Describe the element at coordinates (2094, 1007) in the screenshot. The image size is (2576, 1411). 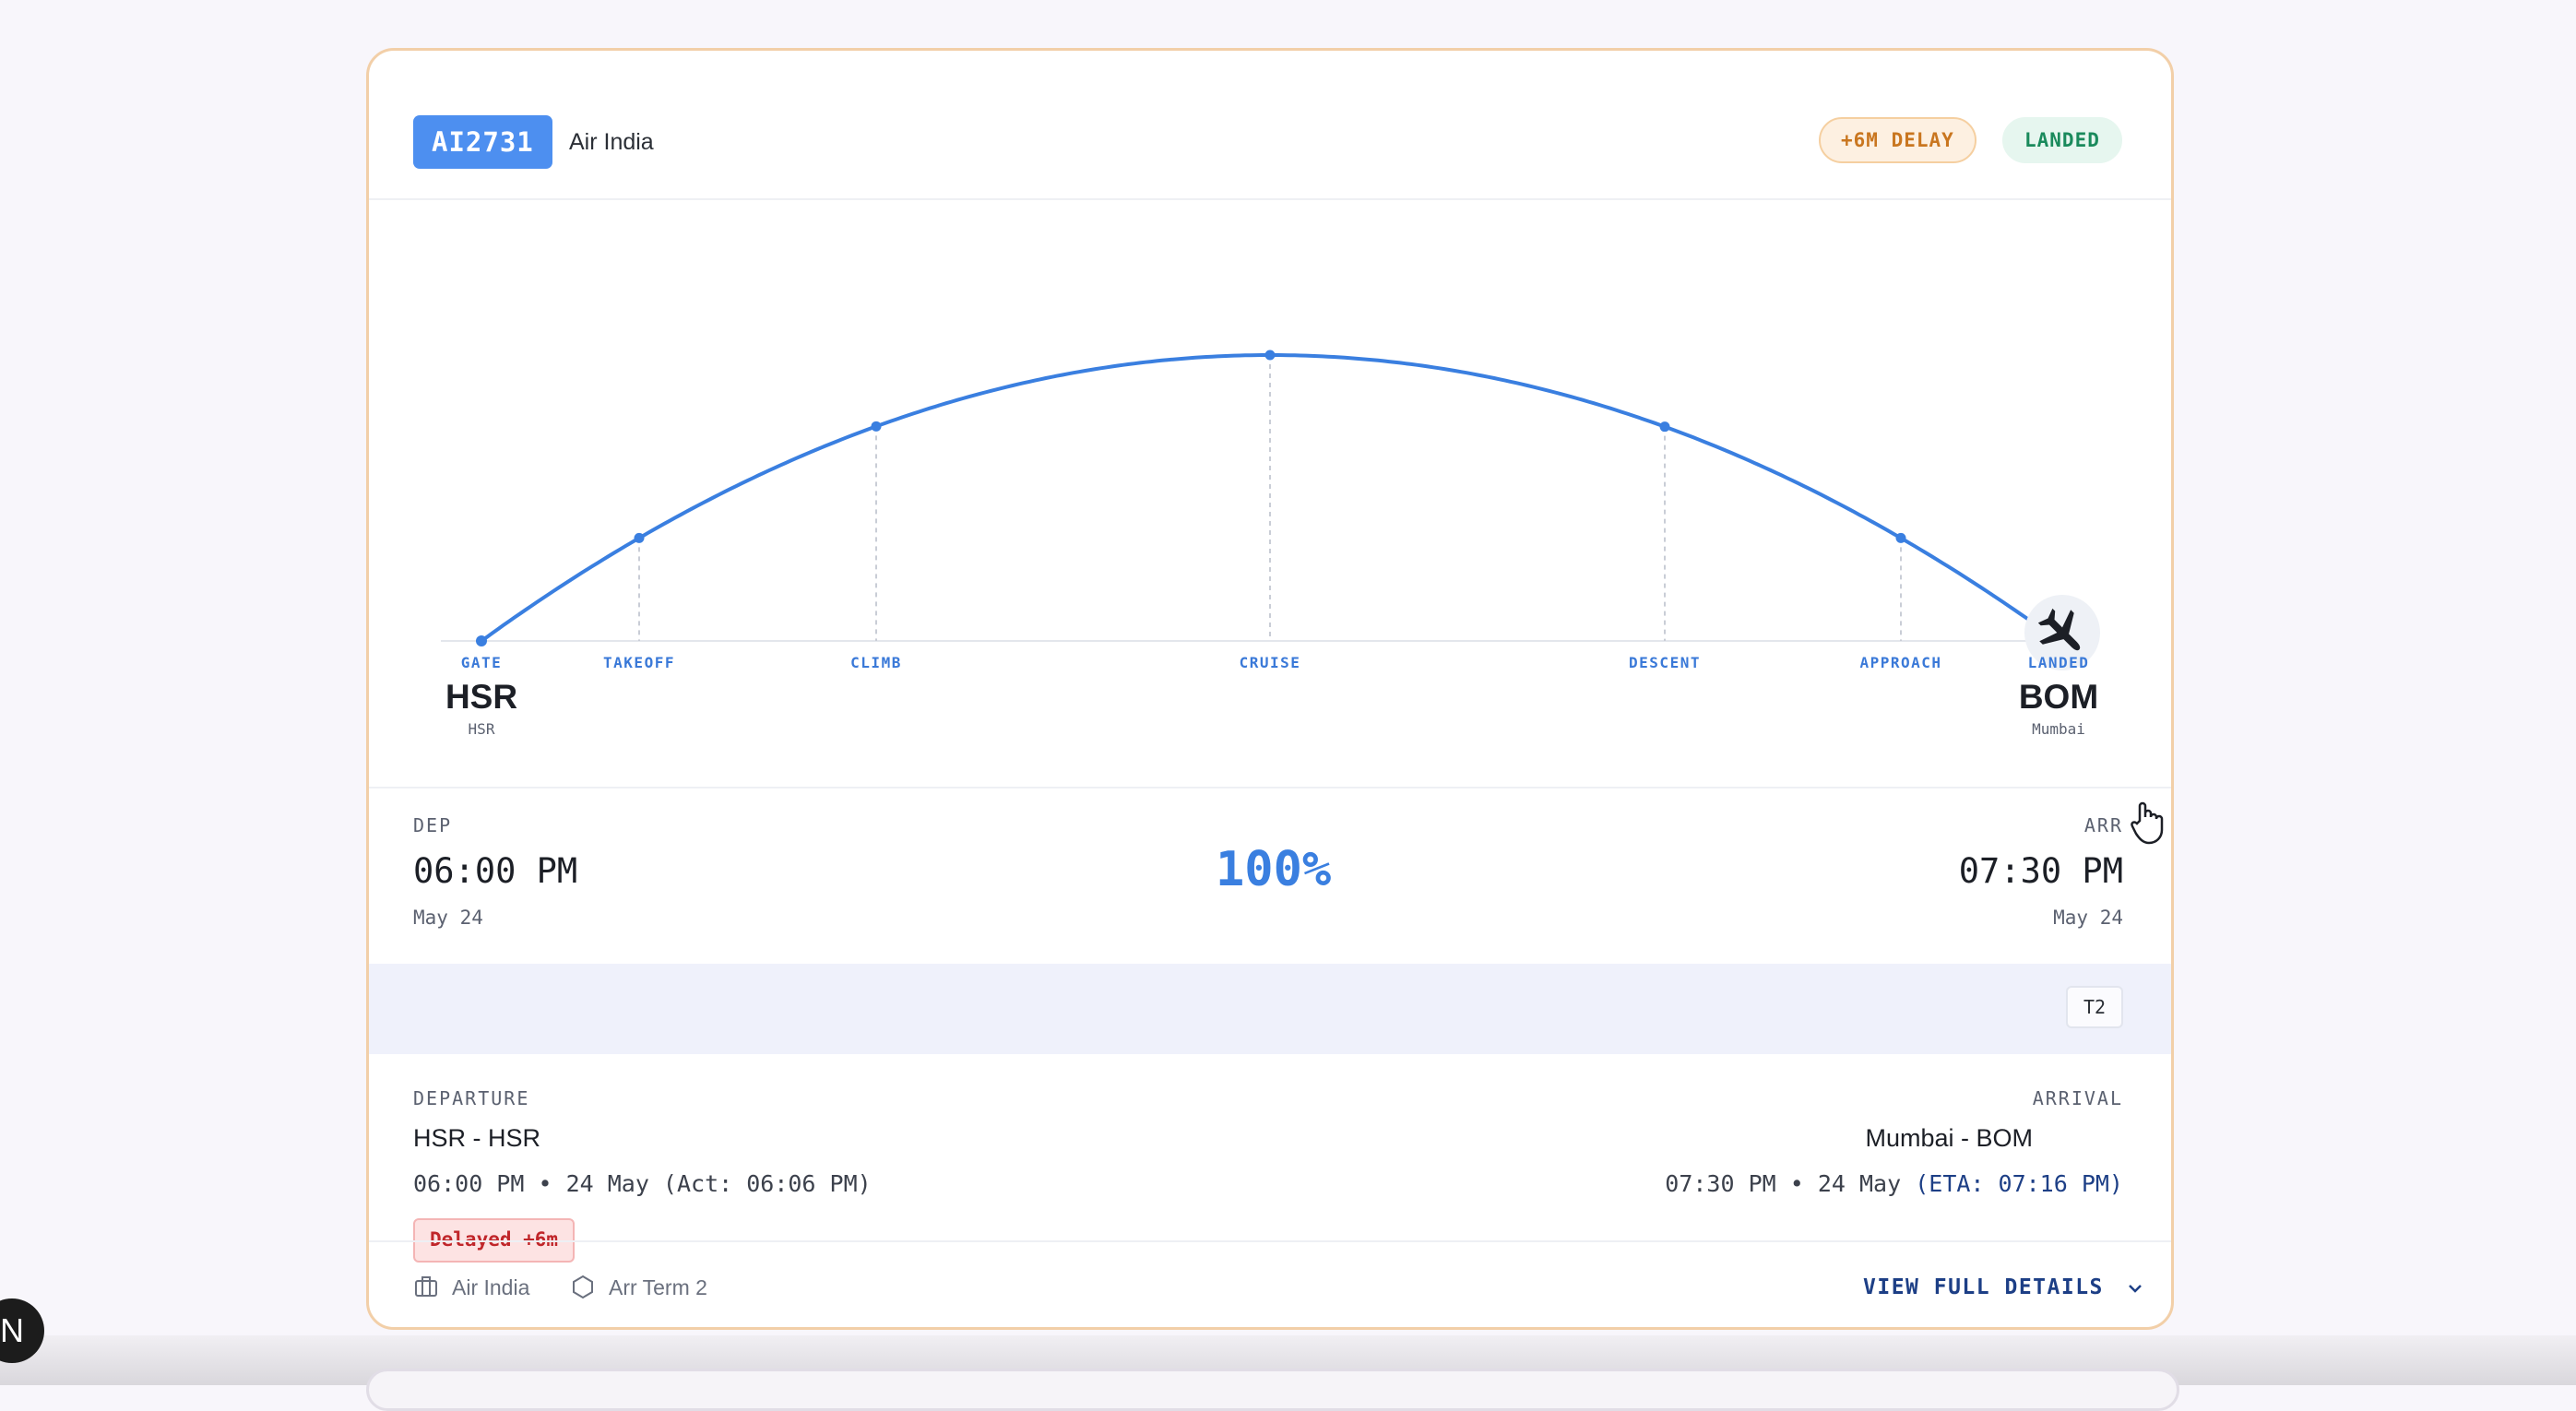
I see `terminal-chip: T2` at that location.